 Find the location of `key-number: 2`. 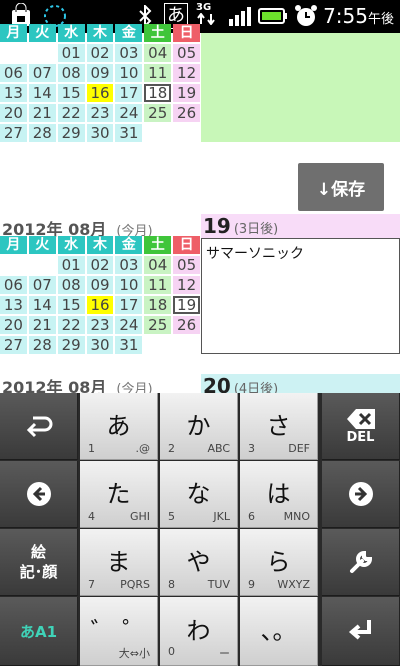

key-number: 2 is located at coordinates (171, 448).